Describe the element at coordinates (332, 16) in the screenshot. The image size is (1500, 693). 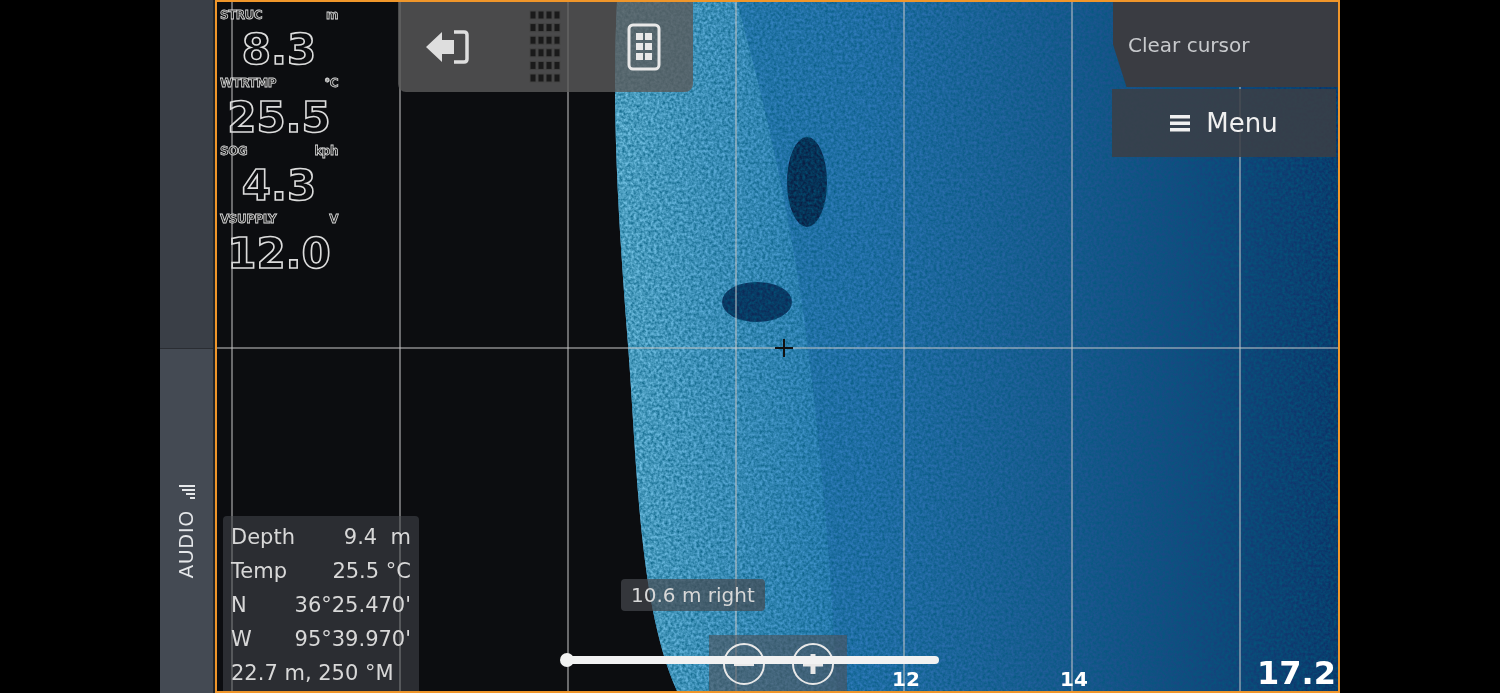
I see `instrument-unit: m` at that location.